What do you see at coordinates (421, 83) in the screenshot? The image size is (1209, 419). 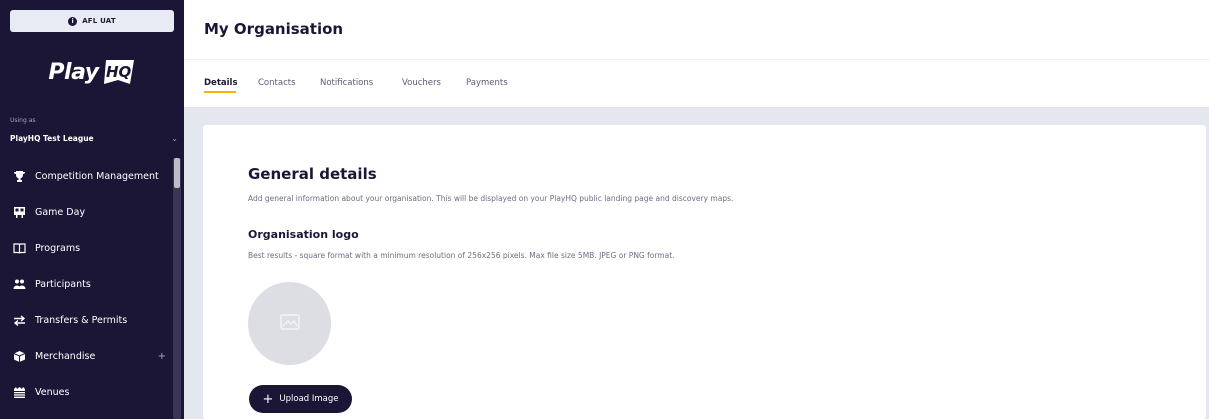 I see `tab-vouchers: Vouchers` at bounding box center [421, 83].